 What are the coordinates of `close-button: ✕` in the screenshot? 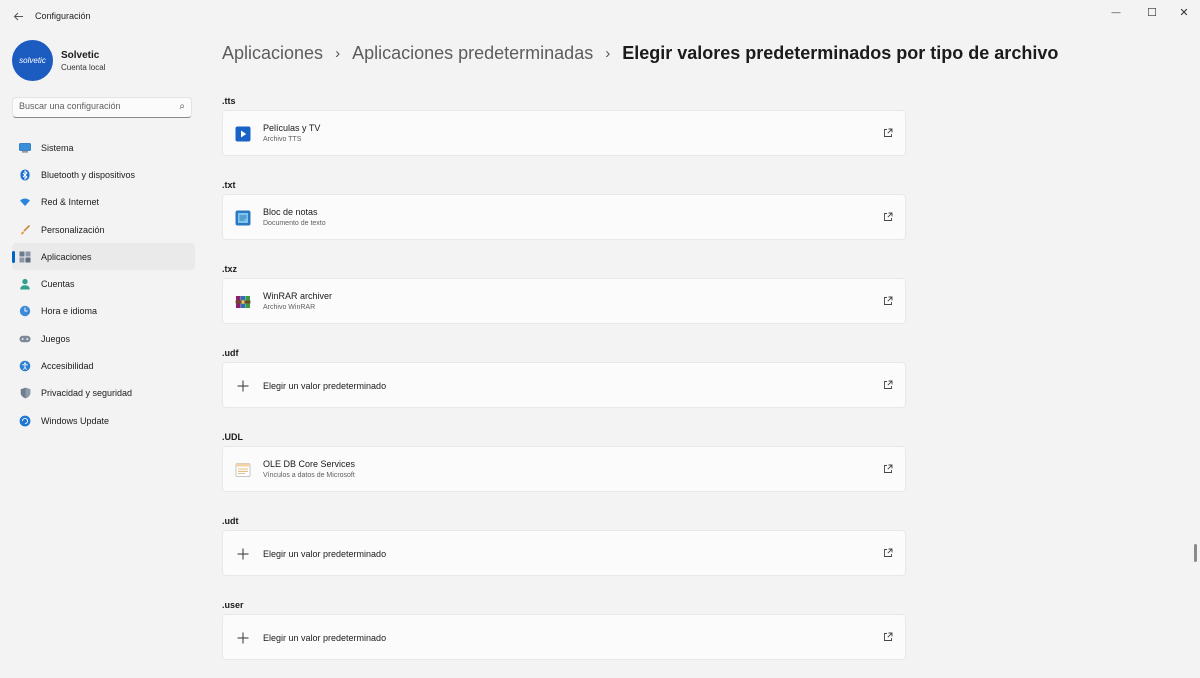 It's located at (1184, 12).